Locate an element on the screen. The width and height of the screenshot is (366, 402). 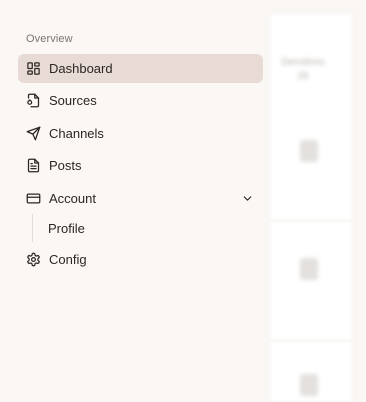
sidebar-item-label: Config is located at coordinates (68, 259).